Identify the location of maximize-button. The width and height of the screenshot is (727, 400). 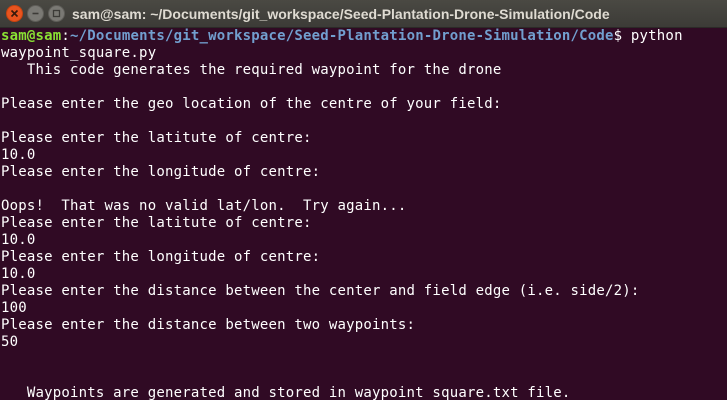
(56, 13).